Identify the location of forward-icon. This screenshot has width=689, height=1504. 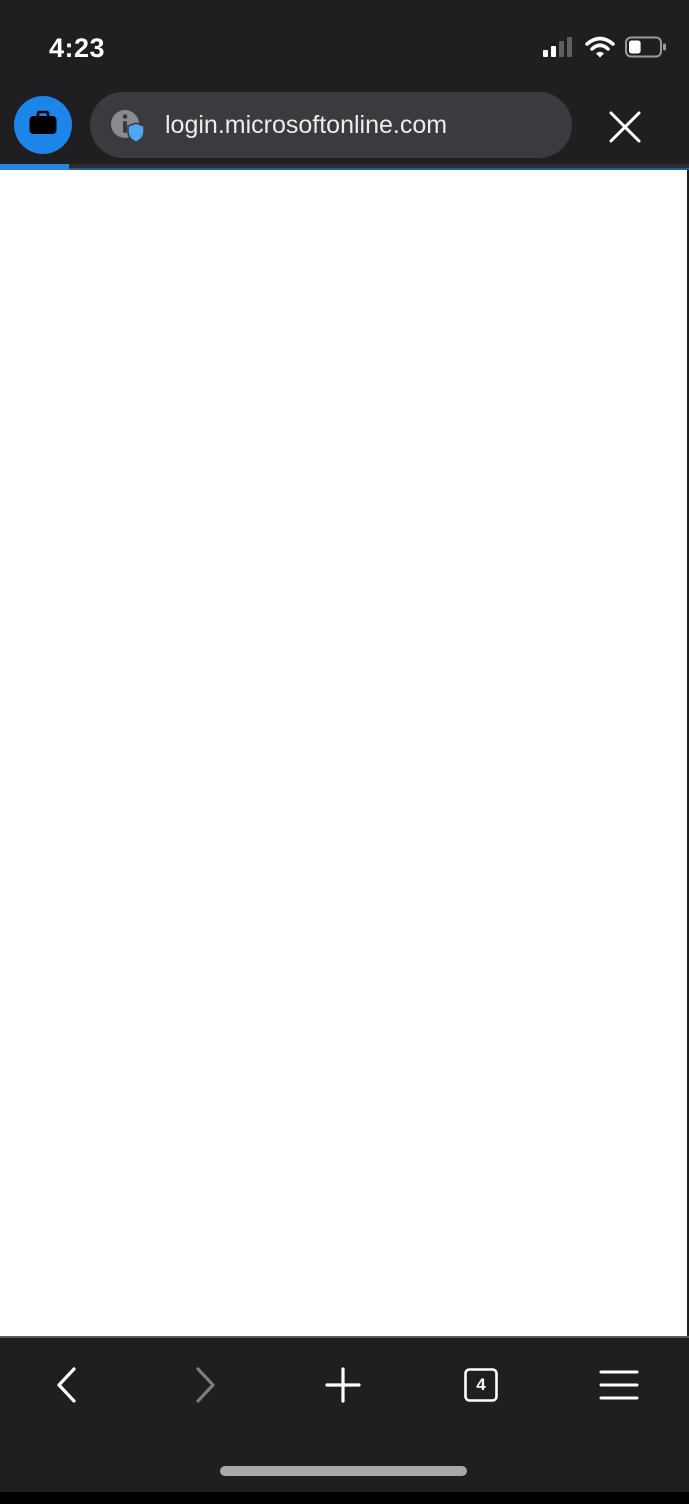
(205, 1385).